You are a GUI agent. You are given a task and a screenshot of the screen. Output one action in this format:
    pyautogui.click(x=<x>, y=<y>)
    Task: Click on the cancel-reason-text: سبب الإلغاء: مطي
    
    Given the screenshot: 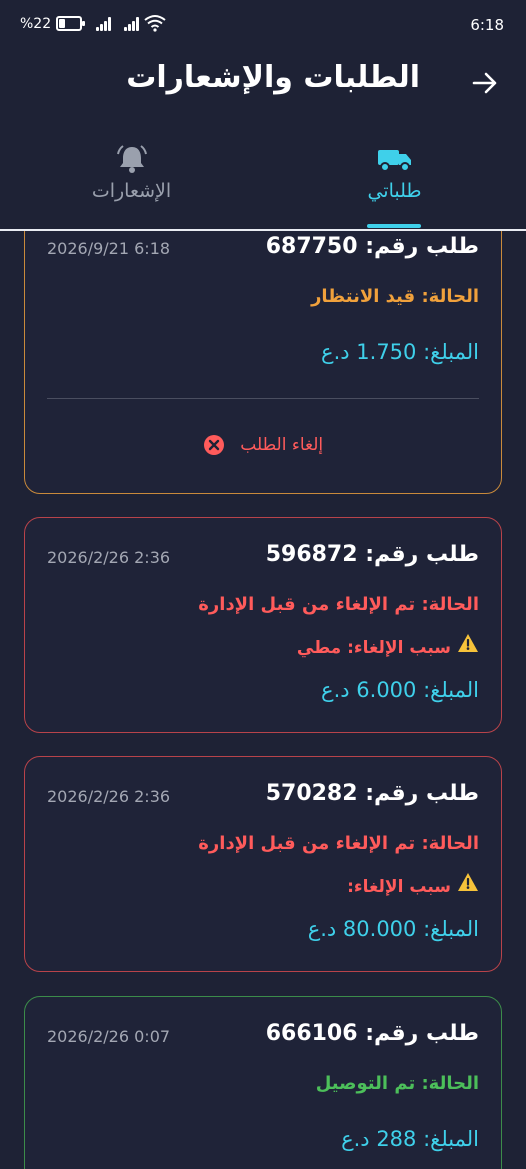 What is the action you would take?
    pyautogui.click(x=373, y=648)
    